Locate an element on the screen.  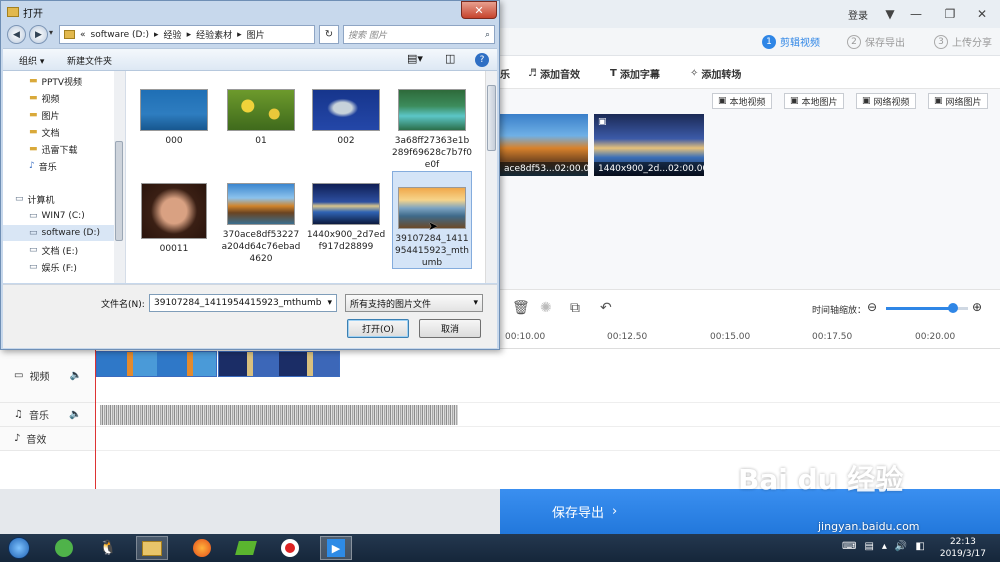
taskbar-app-editor: ▶ is located at coordinates (336, 548).